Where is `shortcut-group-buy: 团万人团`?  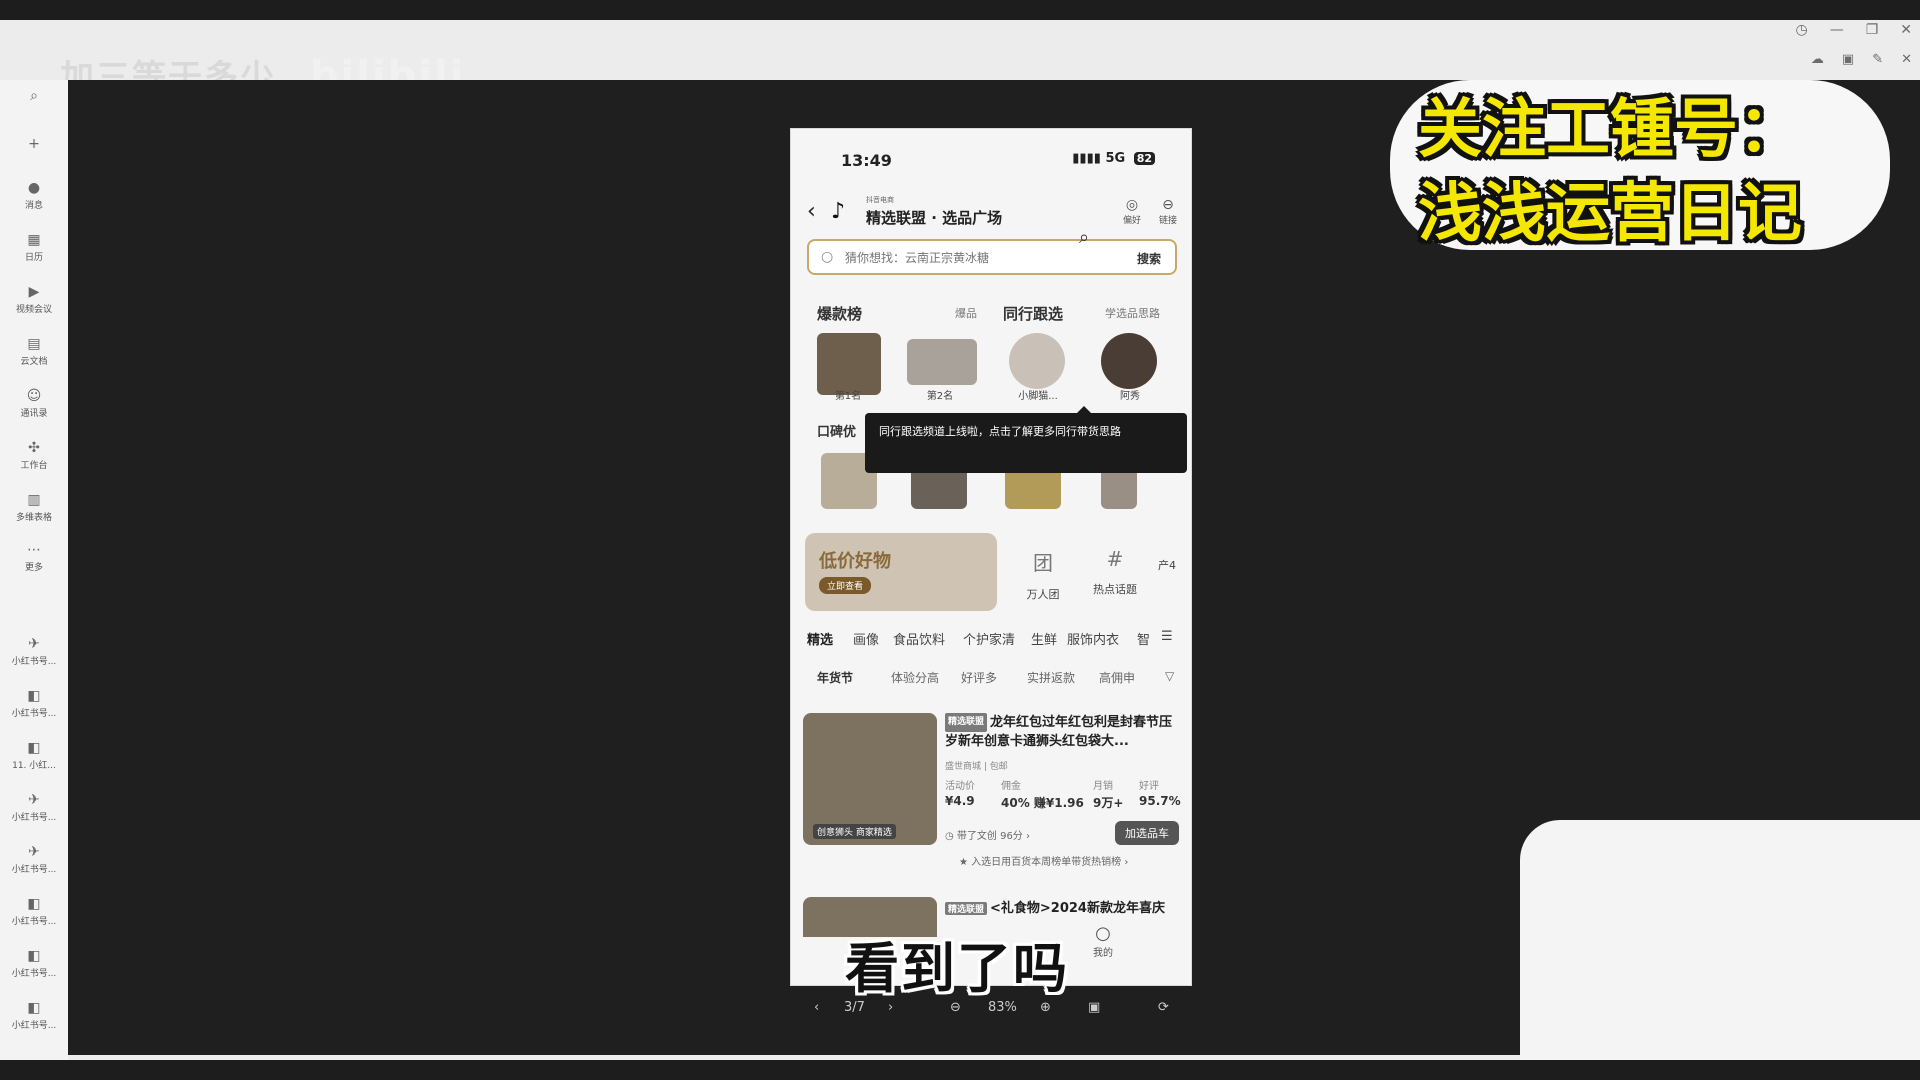
shortcut-group-buy: 团万人团 is located at coordinates (1043, 574).